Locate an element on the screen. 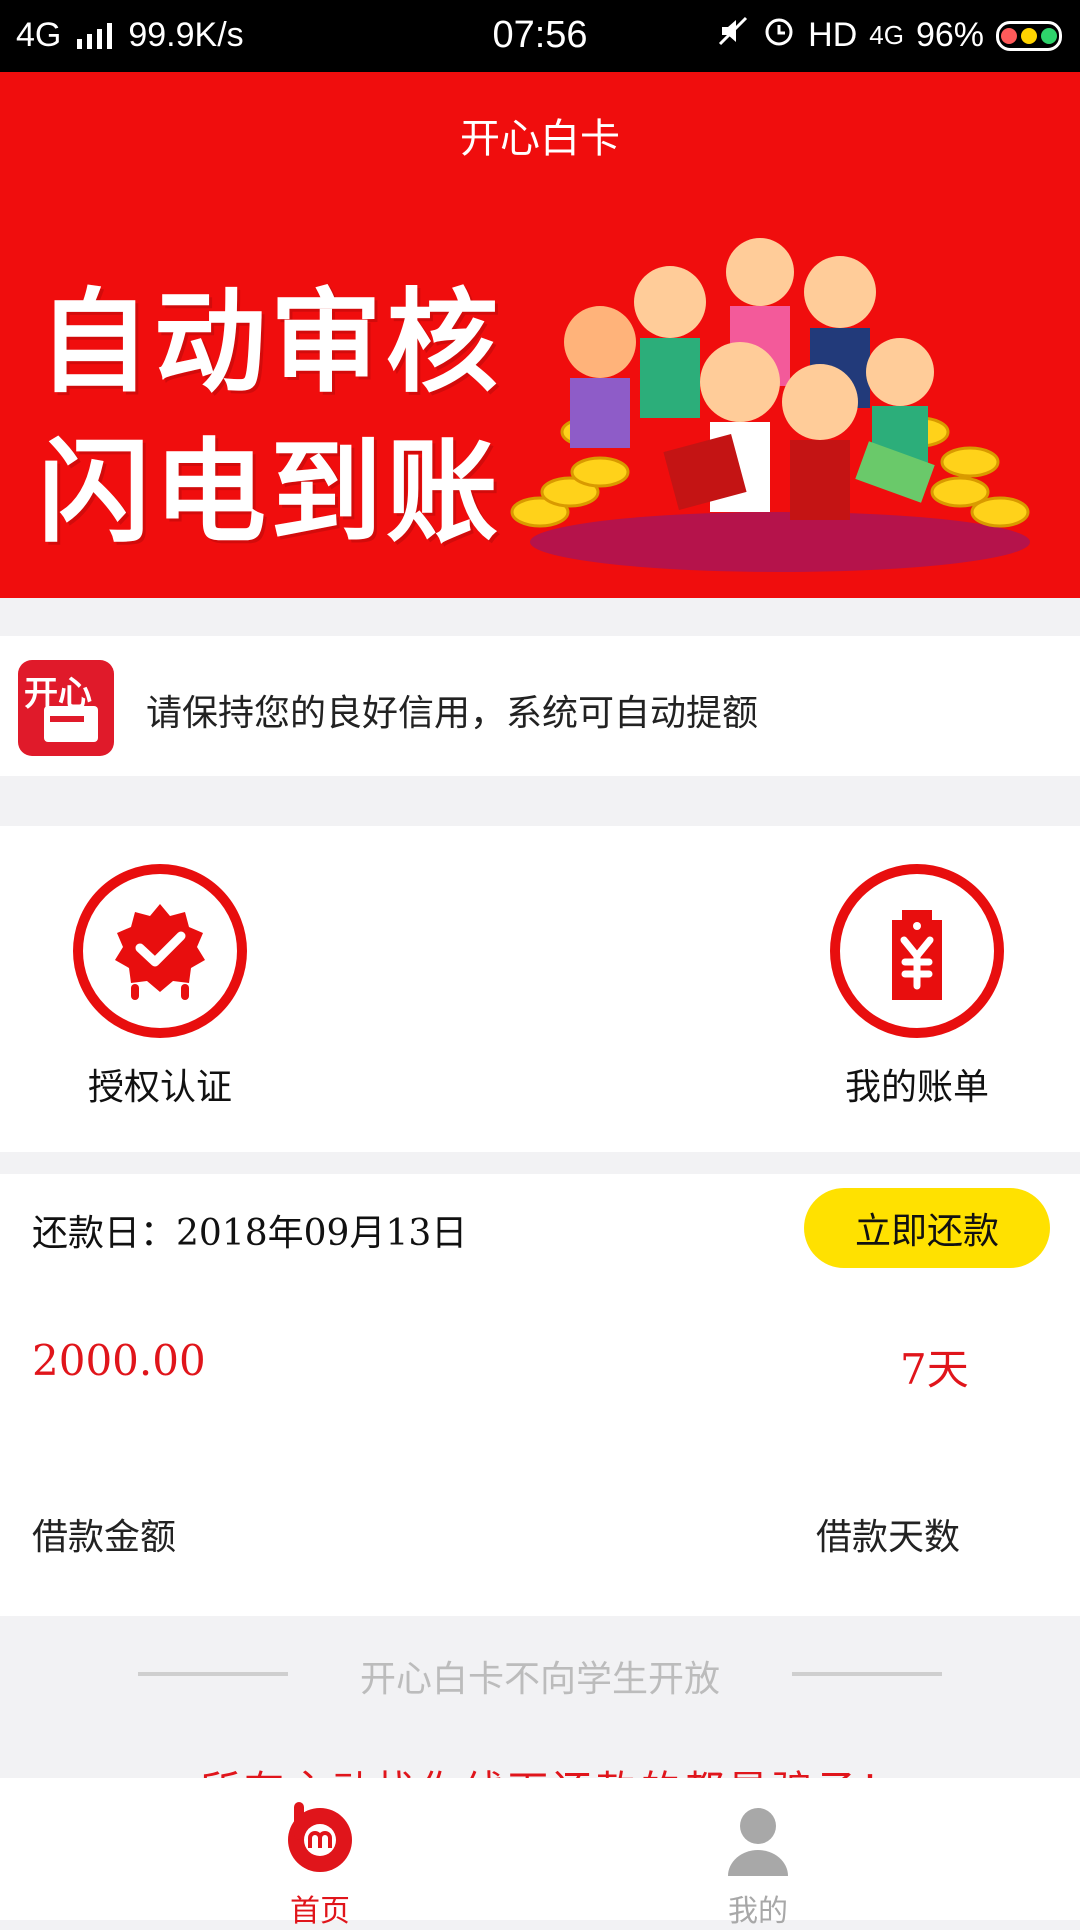 Image resolution: width=1080 pixels, height=1930 pixels. divider-right is located at coordinates (867, 1674).